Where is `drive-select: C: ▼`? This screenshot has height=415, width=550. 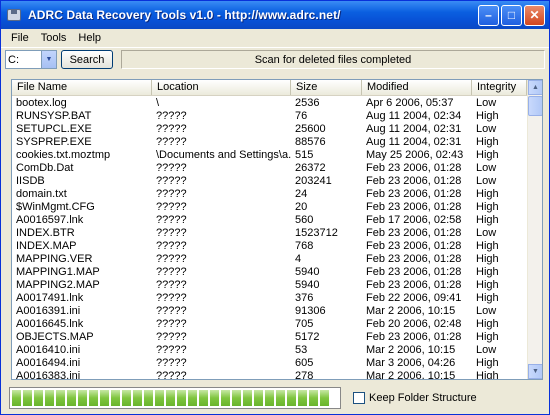
drive-select: C: ▼ is located at coordinates (31, 59).